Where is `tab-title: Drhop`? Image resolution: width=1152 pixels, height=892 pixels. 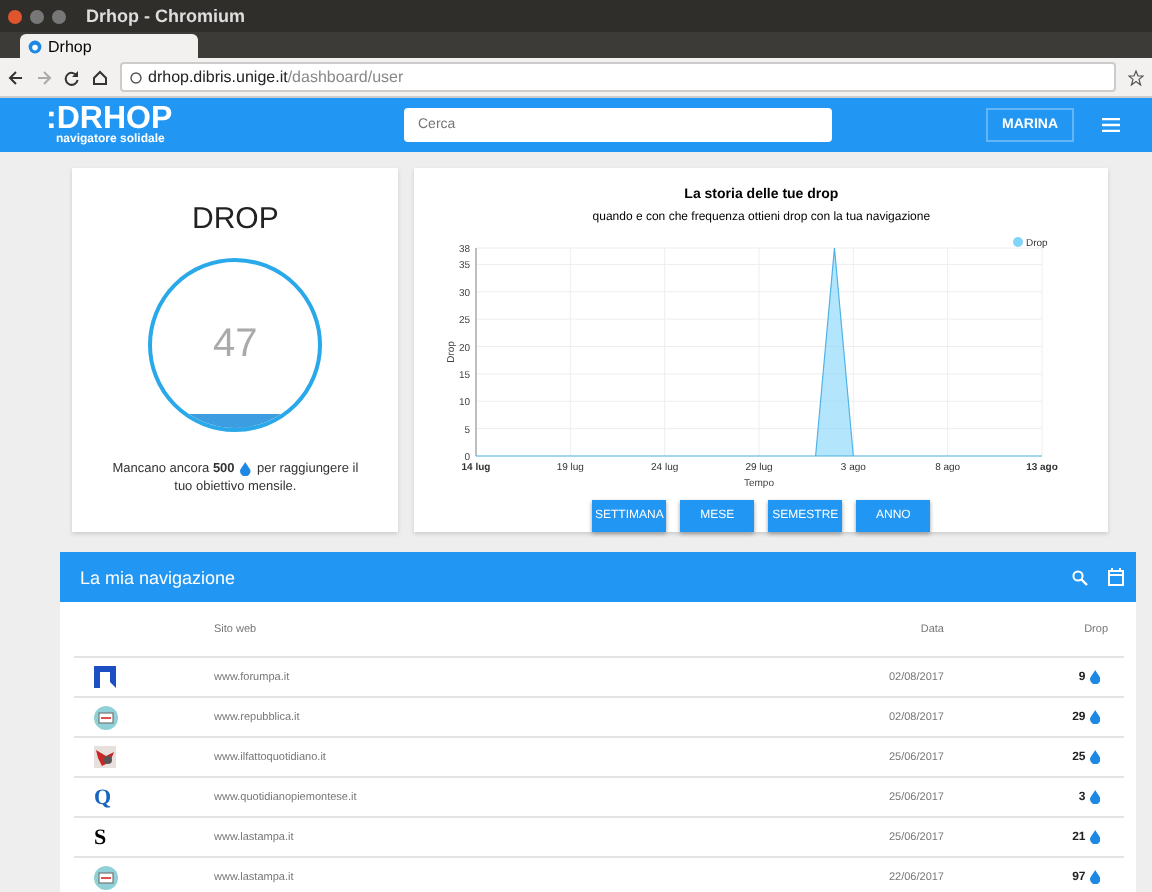 tab-title: Drhop is located at coordinates (70, 46).